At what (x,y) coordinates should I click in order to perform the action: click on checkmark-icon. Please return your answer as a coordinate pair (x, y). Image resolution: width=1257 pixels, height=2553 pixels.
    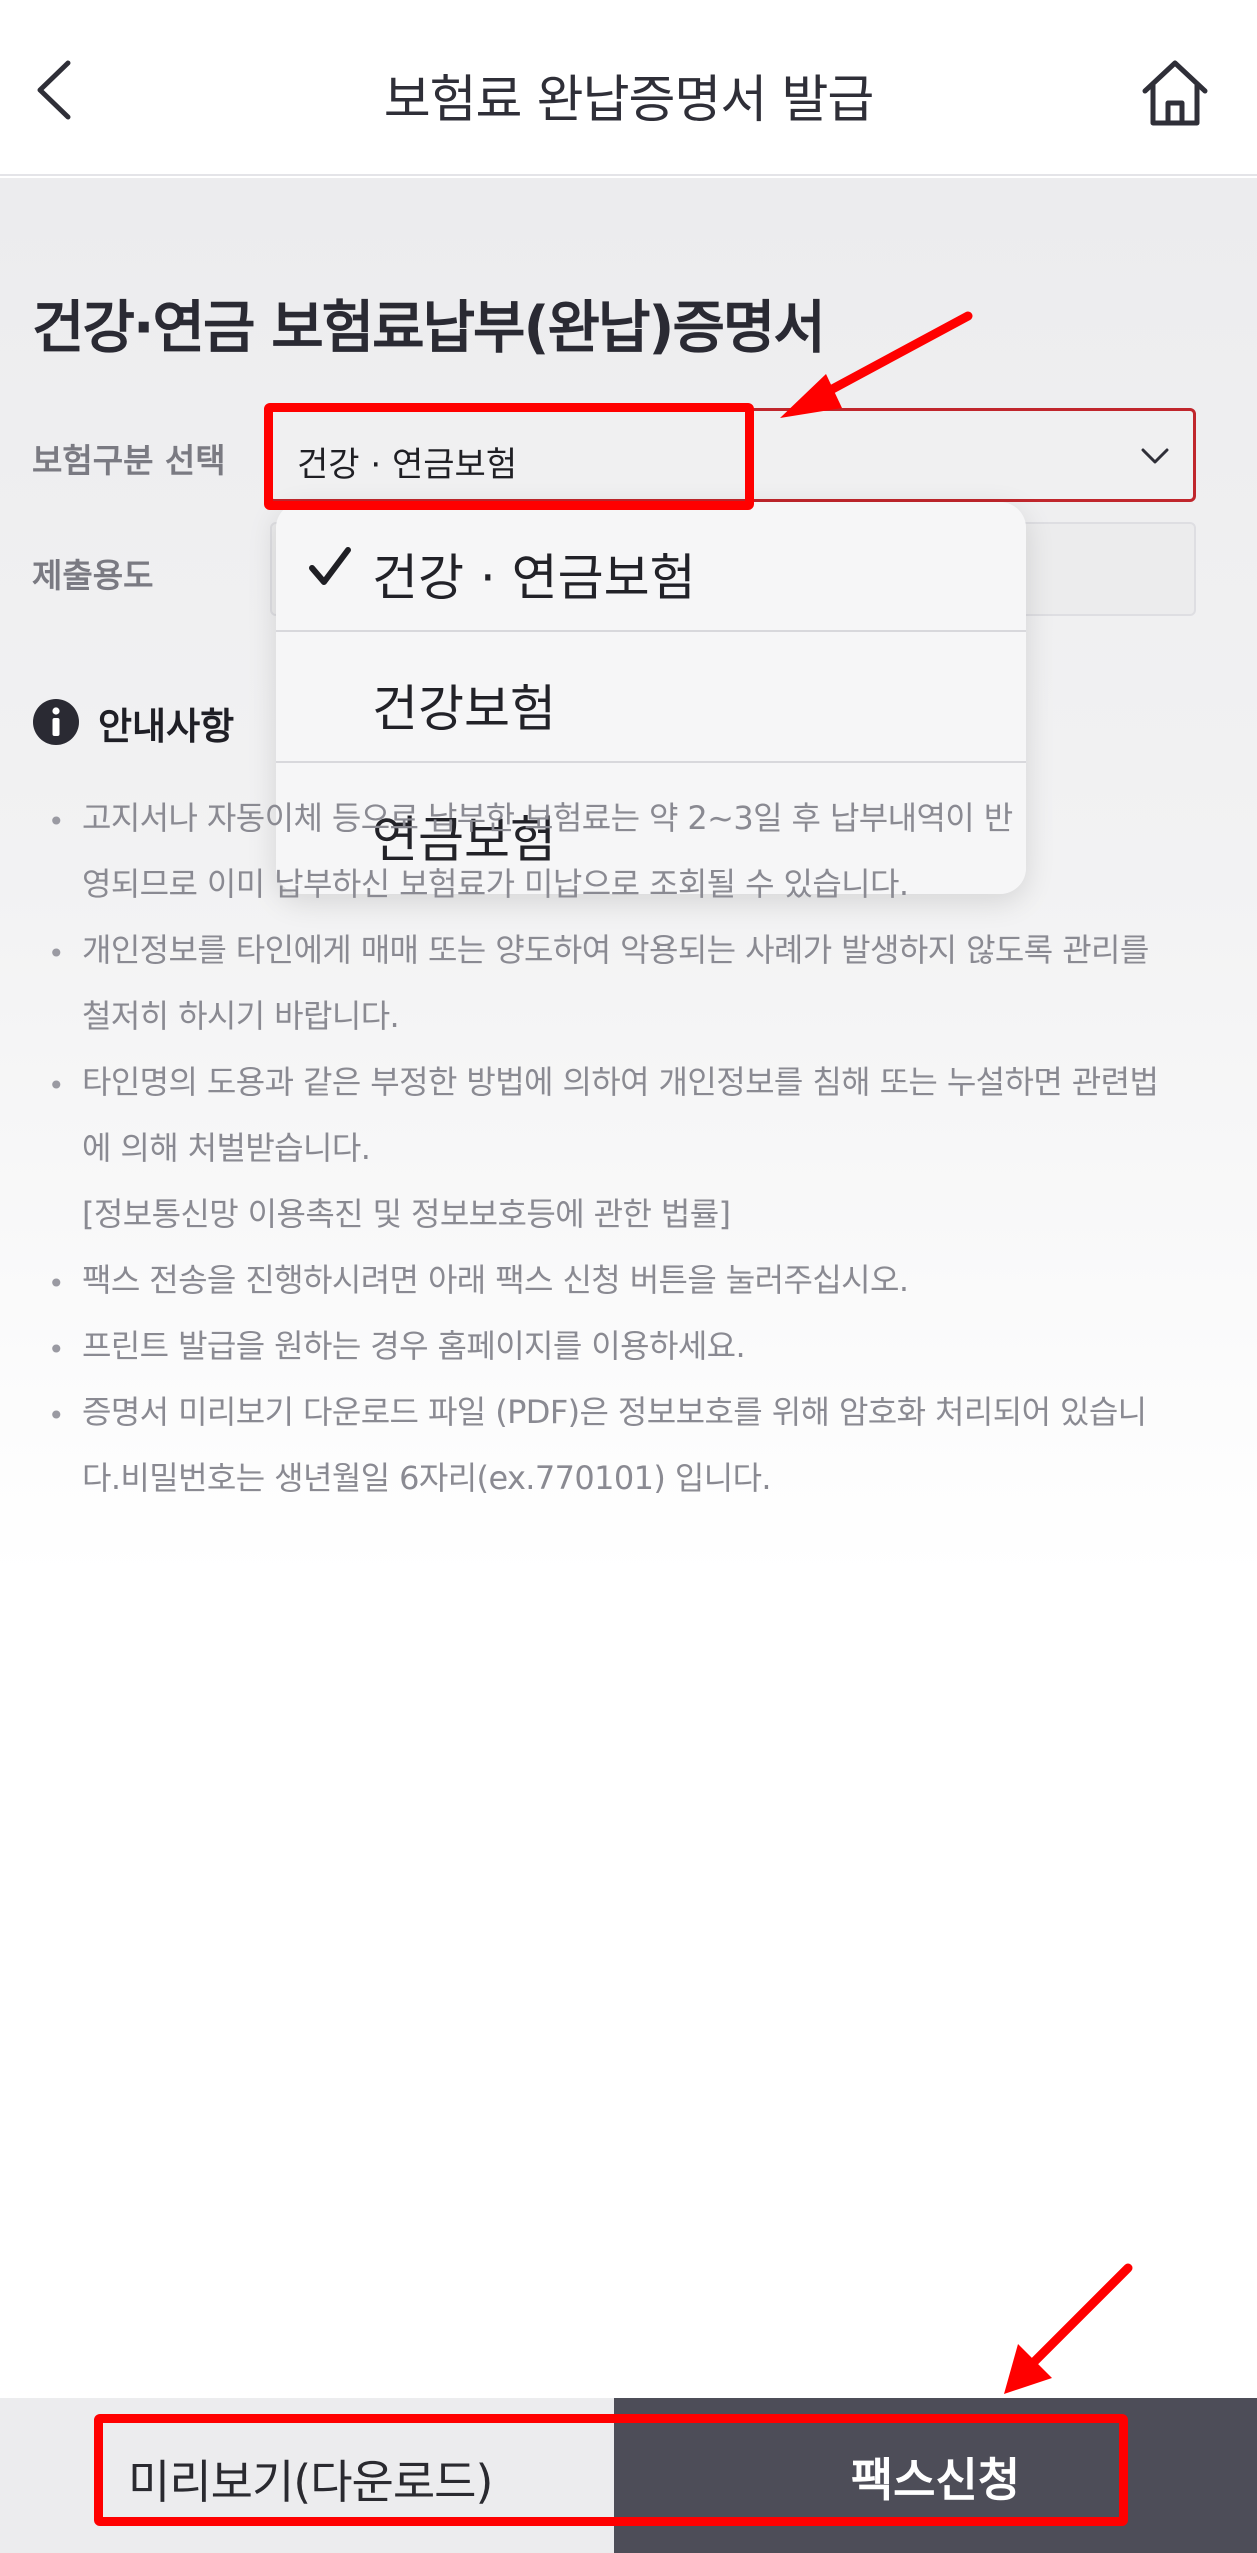
    Looking at the image, I should click on (330, 566).